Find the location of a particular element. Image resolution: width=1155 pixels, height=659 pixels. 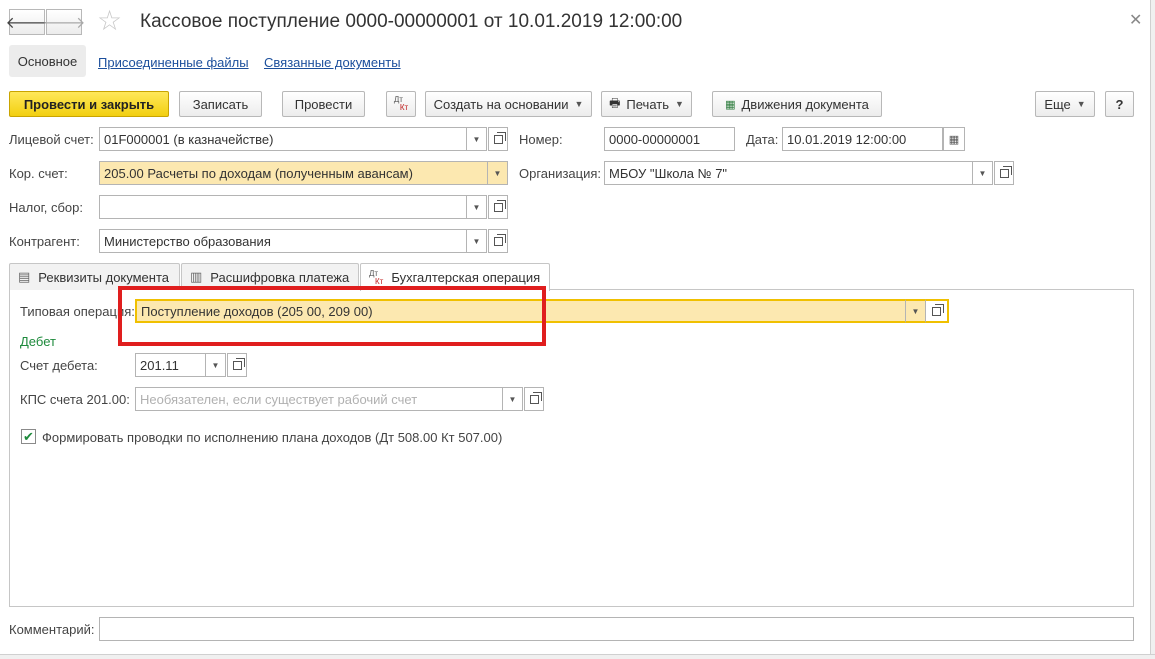

window-frame-right is located at coordinates (1152, 329).